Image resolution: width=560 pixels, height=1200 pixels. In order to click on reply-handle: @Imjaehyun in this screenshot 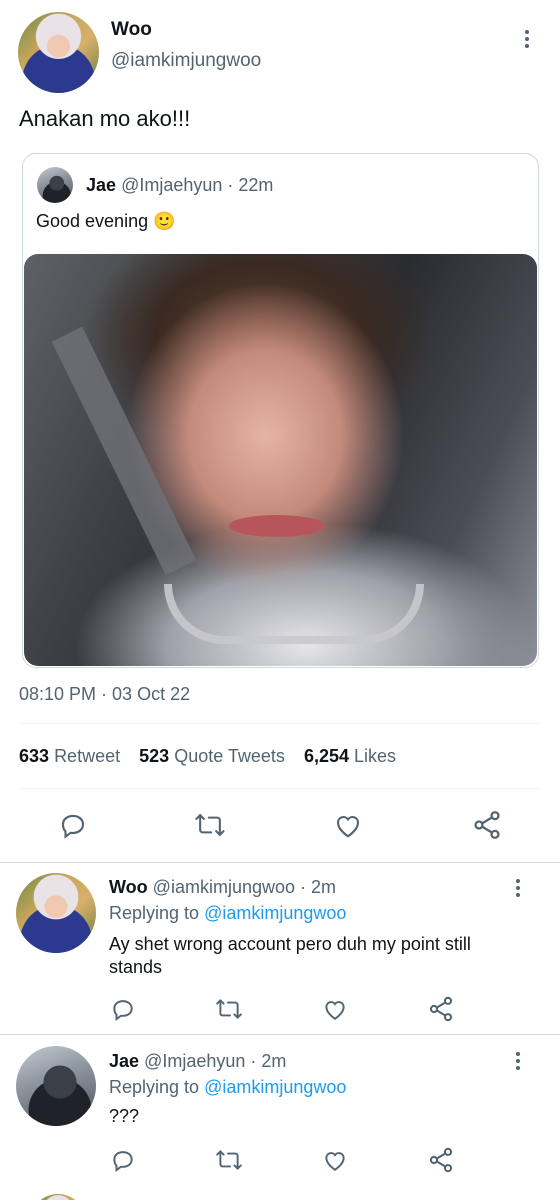, I will do `click(194, 1061)`.